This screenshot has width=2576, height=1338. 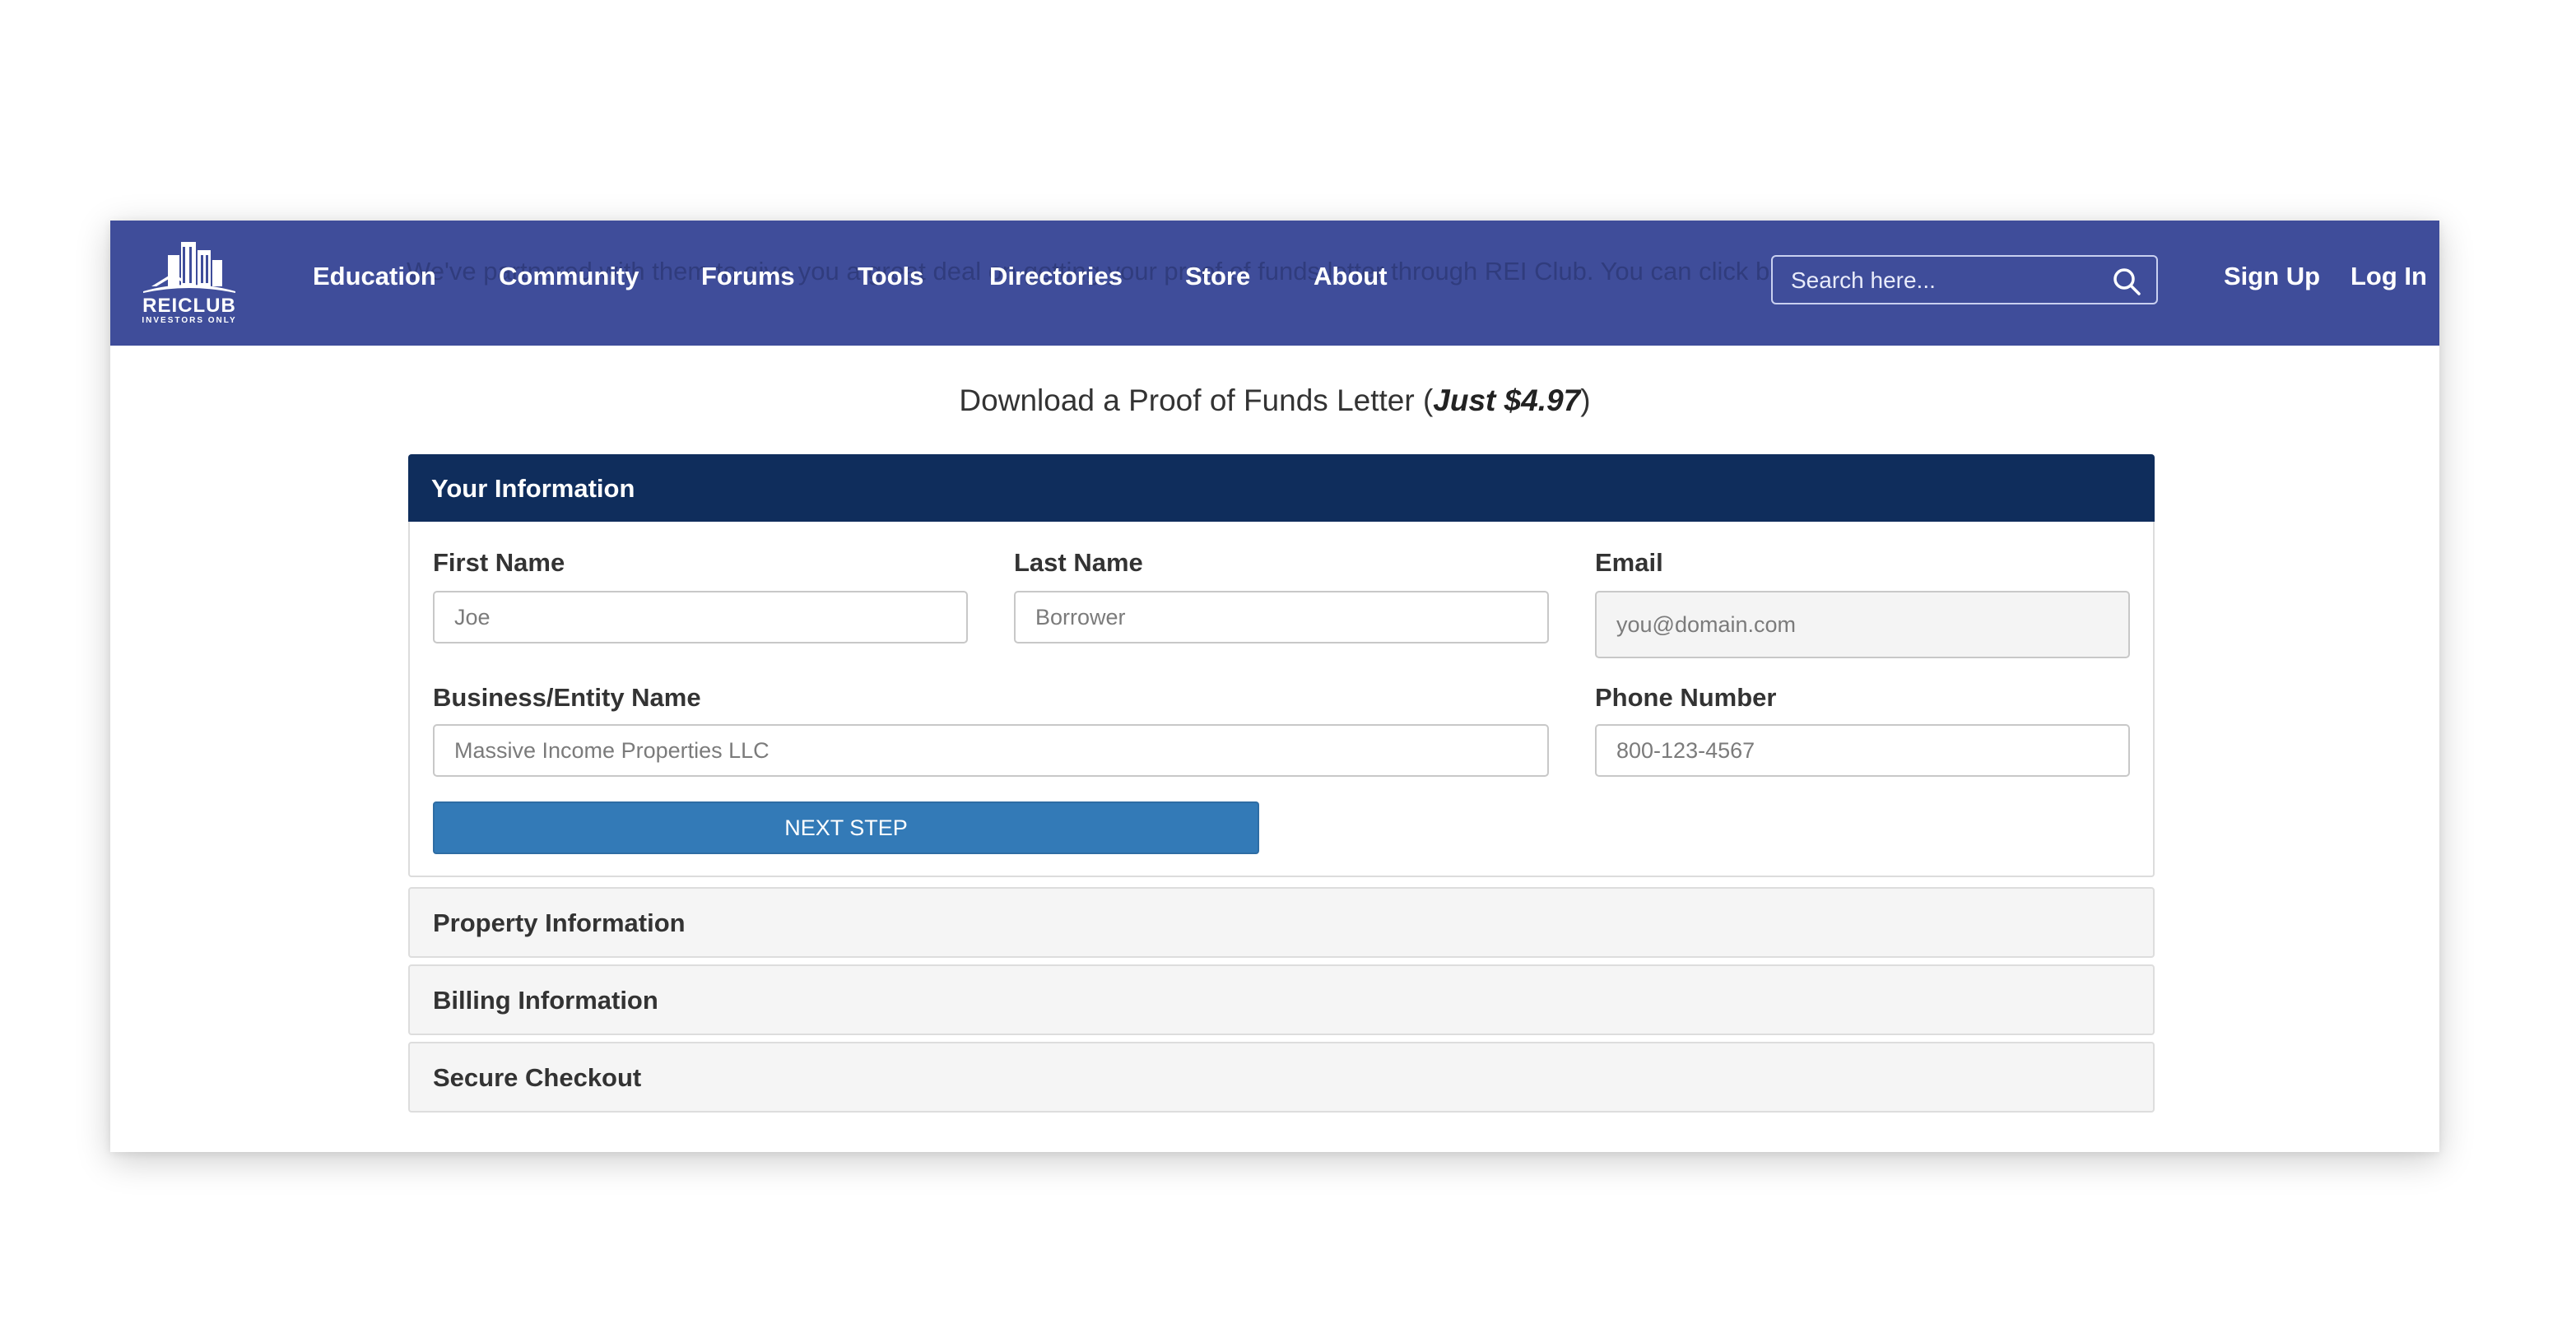 I want to click on business-name-input, so click(x=991, y=750).